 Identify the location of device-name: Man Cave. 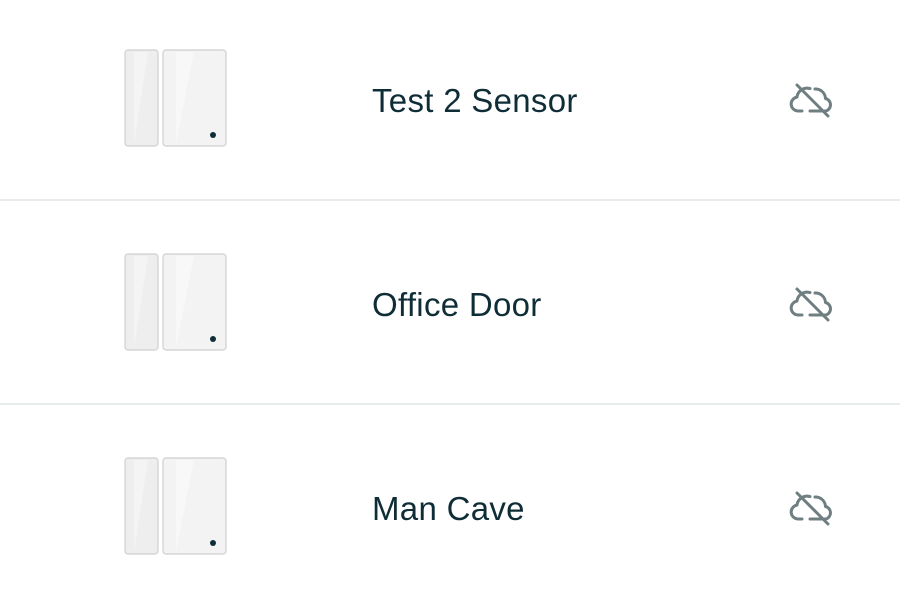
(448, 508).